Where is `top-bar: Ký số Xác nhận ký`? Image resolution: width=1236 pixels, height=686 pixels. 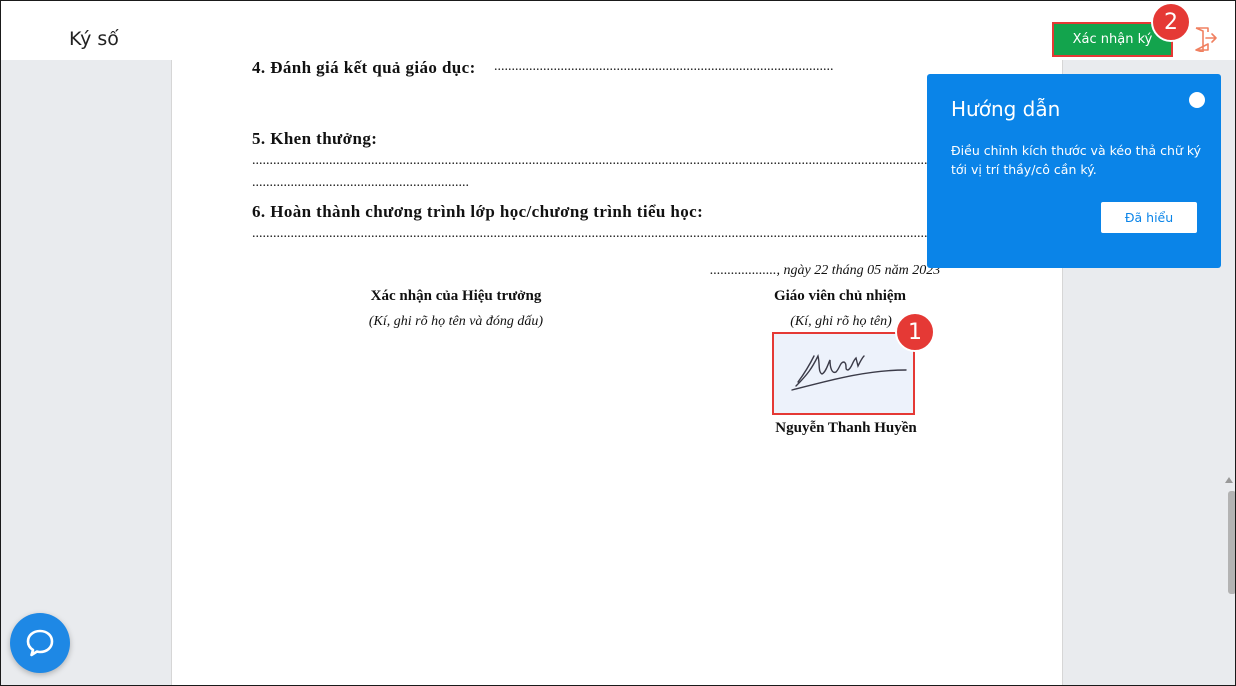 top-bar: Ký số Xác nhận ký is located at coordinates (618, 30).